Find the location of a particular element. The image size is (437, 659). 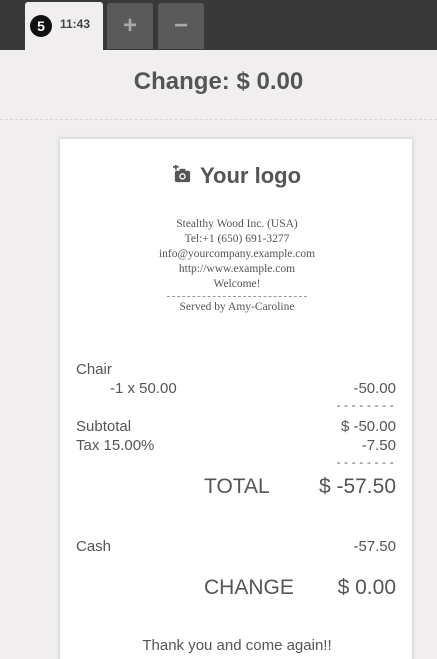

minus-icon: − is located at coordinates (180, 25).